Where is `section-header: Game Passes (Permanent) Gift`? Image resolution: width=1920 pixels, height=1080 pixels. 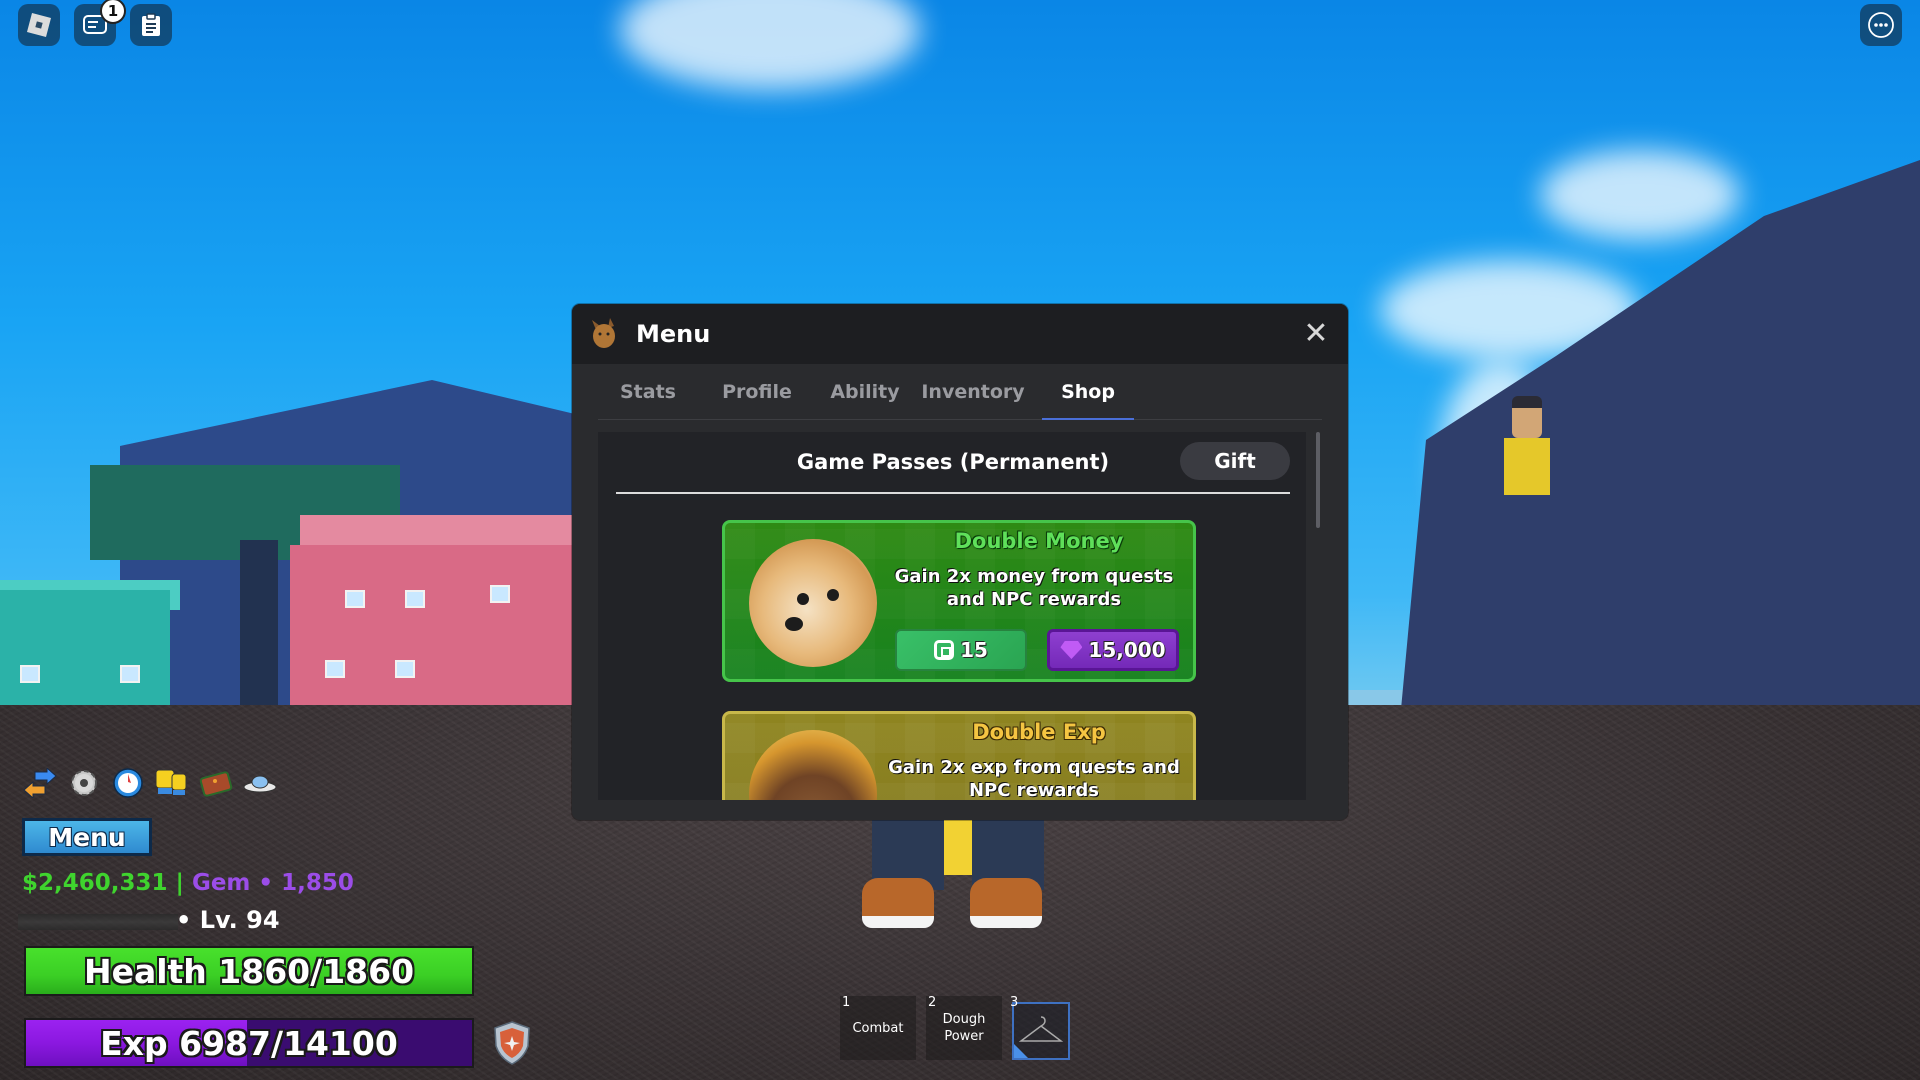
section-header: Game Passes (Permanent) Gift is located at coordinates (953, 463).